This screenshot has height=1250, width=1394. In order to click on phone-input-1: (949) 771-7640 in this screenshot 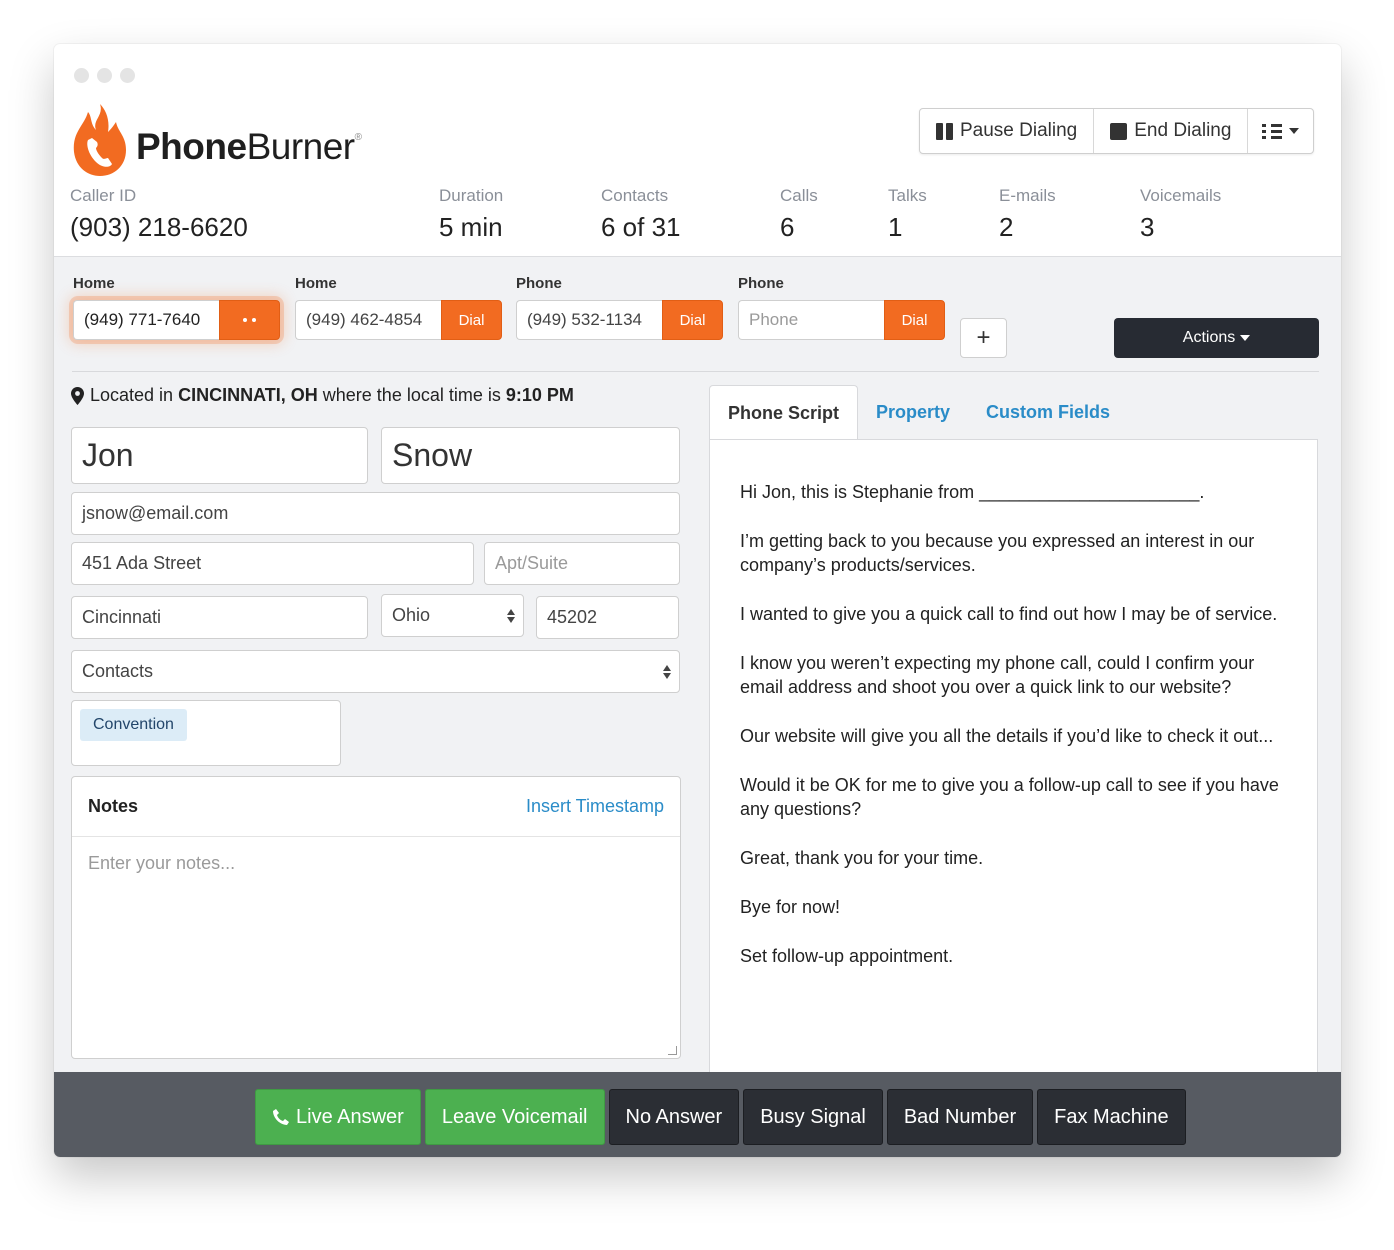, I will do `click(146, 320)`.